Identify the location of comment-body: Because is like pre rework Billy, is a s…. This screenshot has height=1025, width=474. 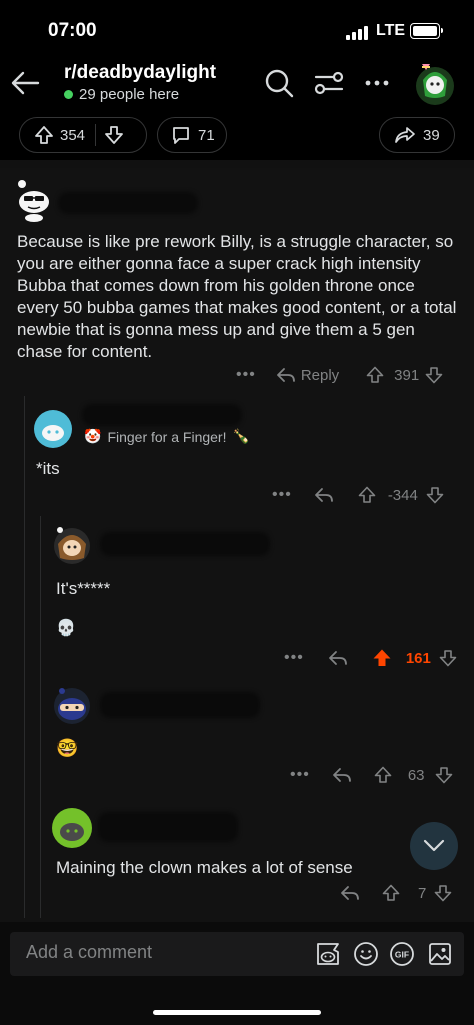
(237, 296).